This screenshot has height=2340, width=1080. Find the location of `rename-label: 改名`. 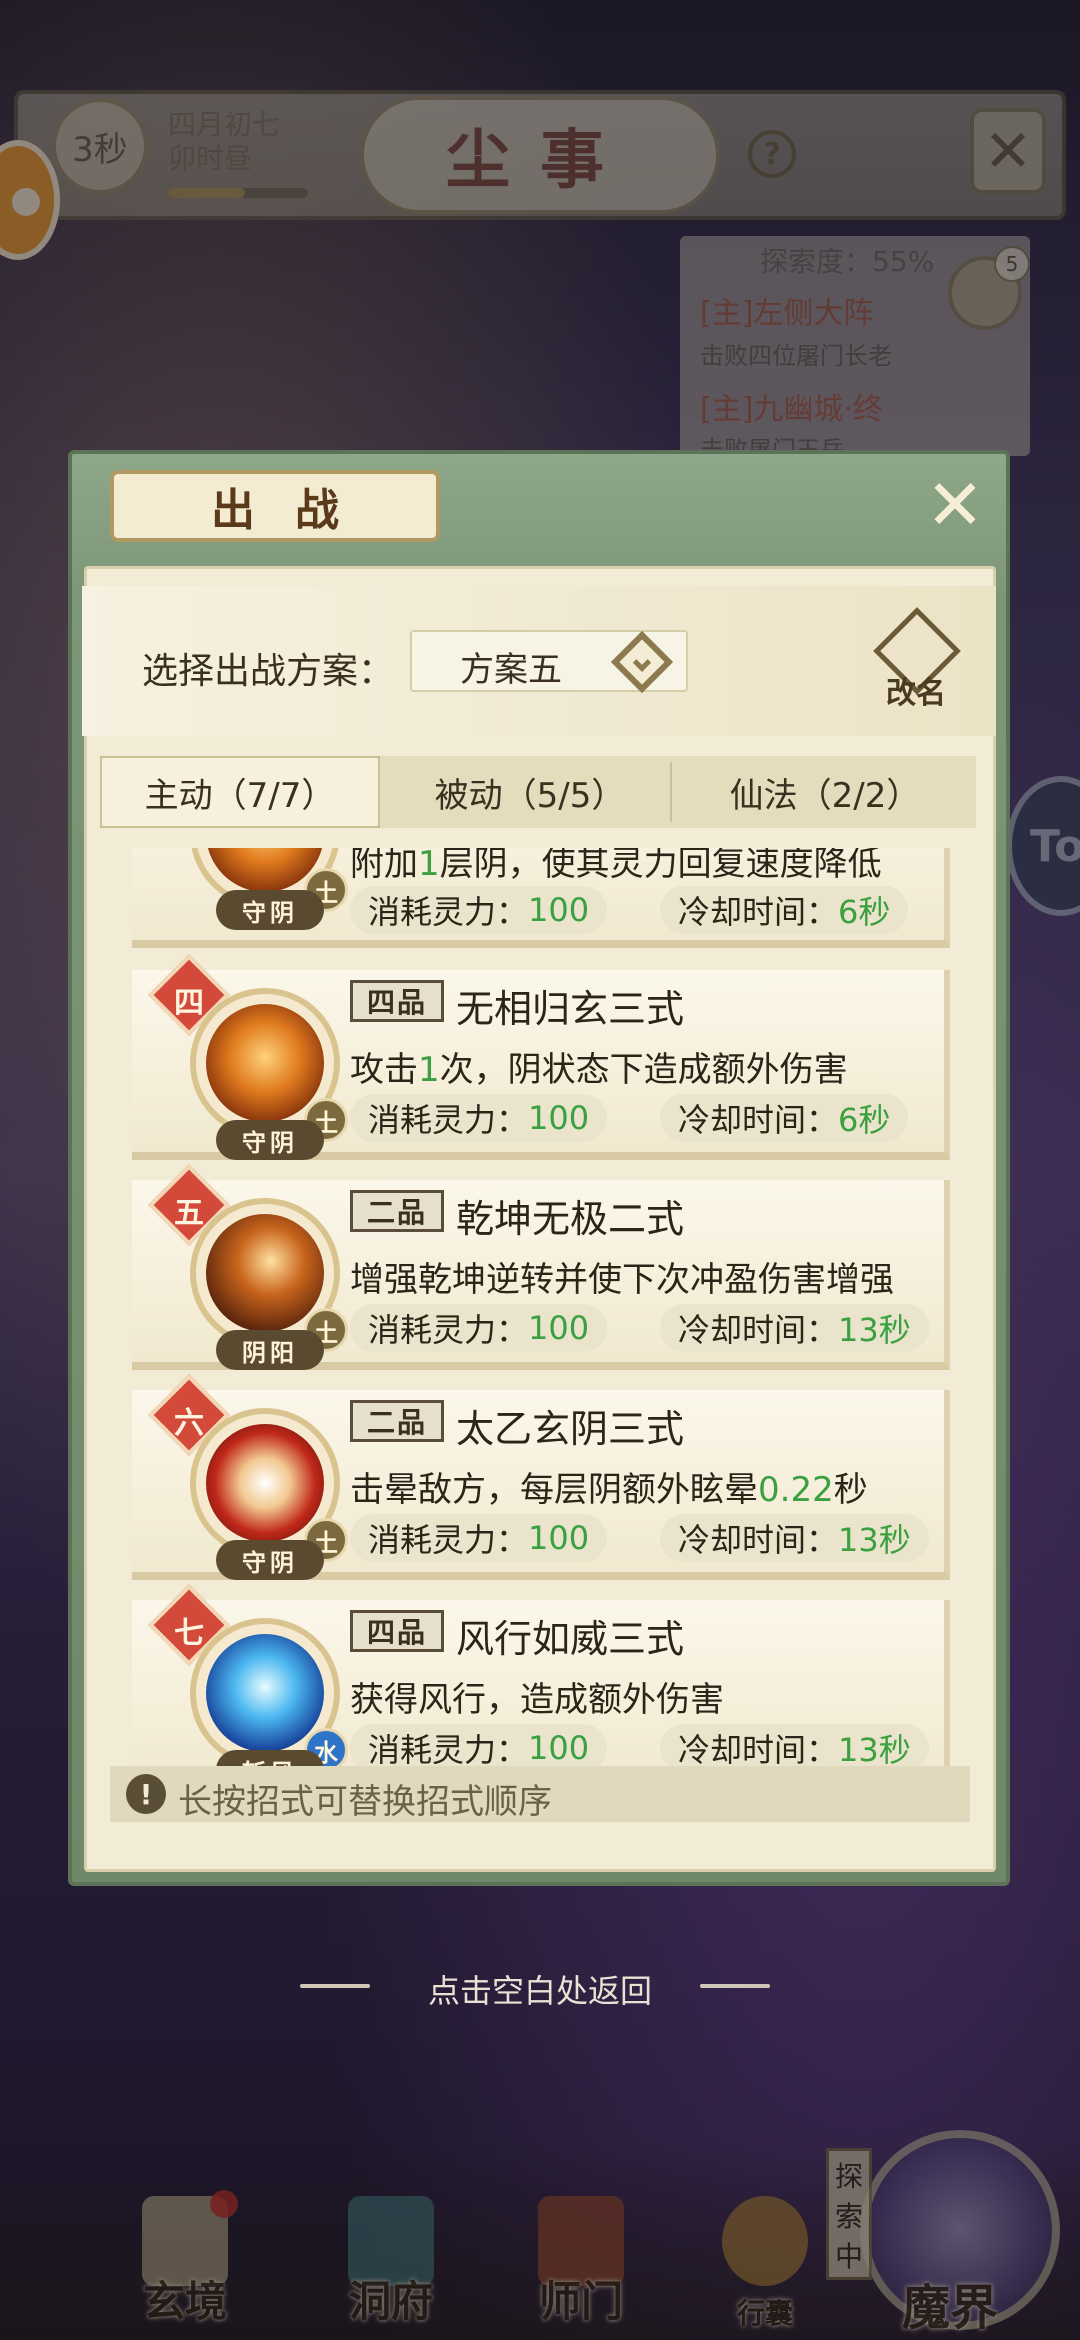

rename-label: 改名 is located at coordinates (916, 693).